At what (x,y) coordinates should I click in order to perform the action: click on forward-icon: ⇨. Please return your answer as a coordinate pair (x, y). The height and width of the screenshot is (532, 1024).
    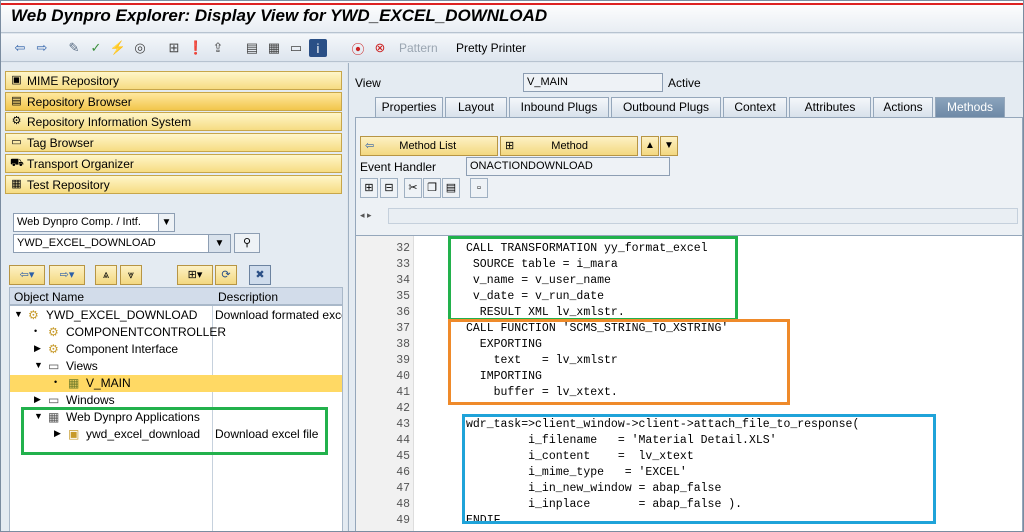
    Looking at the image, I should click on (42, 48).